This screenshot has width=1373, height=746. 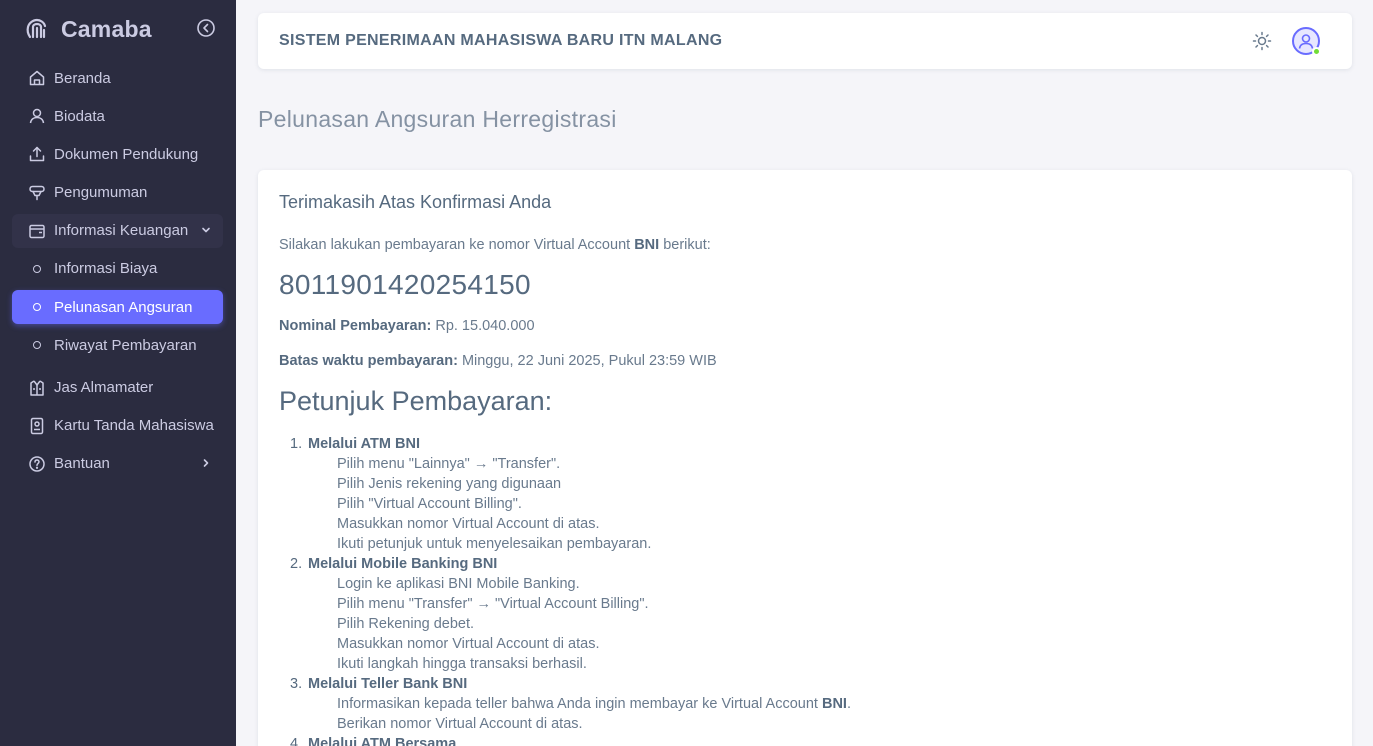 I want to click on method-title: Melalui ATM BNI, so click(x=364, y=444).